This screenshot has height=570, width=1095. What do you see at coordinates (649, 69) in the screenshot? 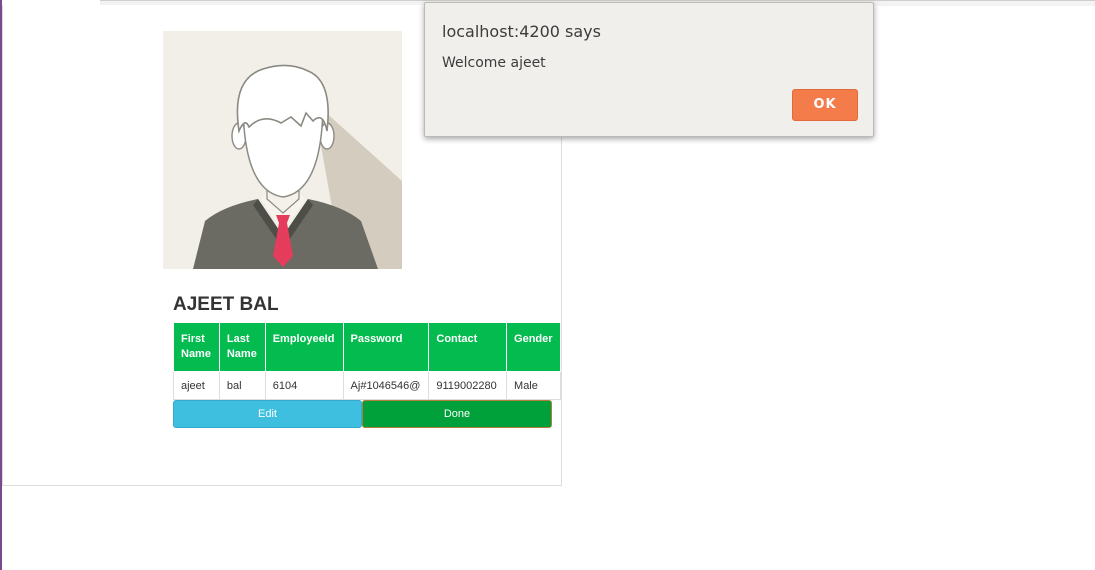
I see `alert-dialog: localhost:4200 says Welcome ajeet OK` at bounding box center [649, 69].